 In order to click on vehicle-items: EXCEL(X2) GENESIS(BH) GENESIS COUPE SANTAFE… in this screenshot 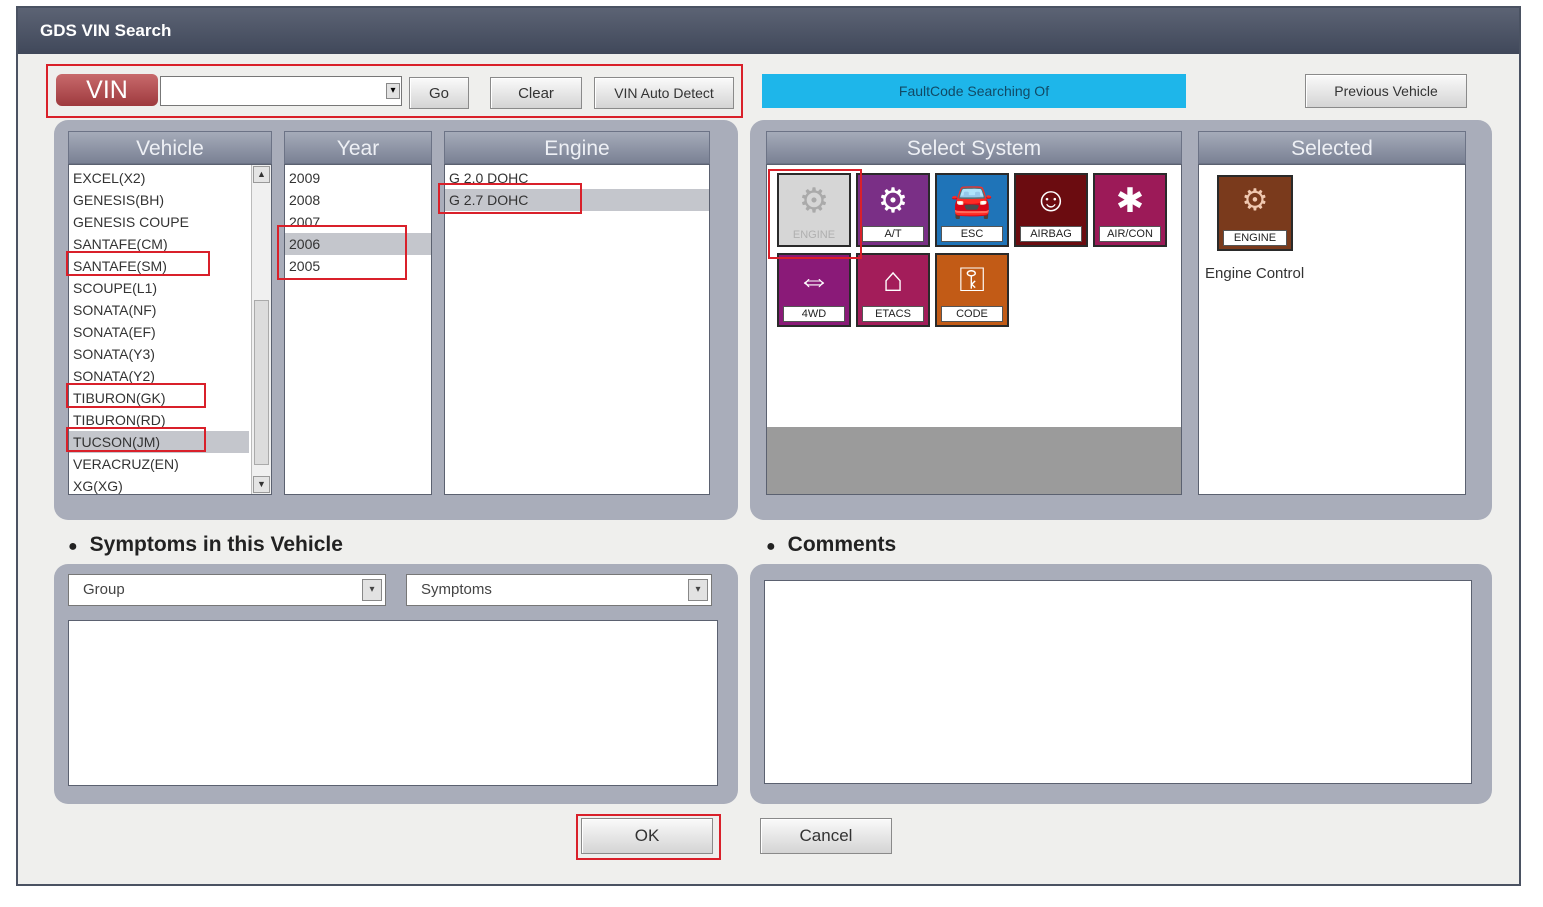, I will do `click(159, 330)`.